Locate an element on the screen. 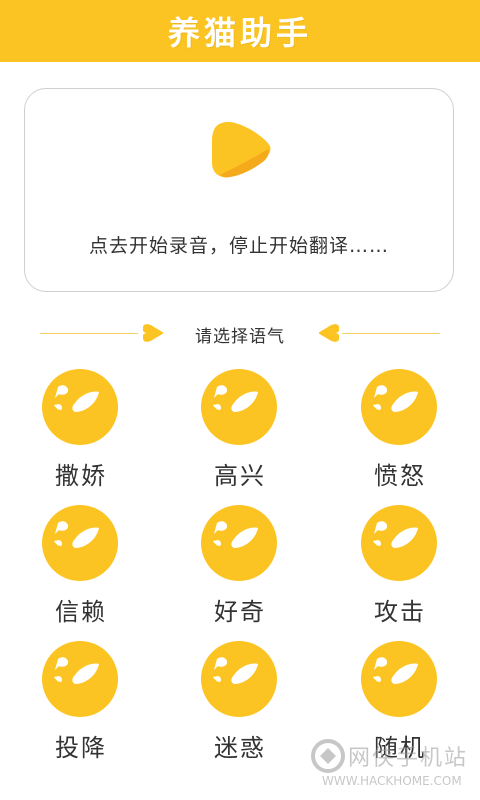  mood-item-7: 迷惑 is located at coordinates (240, 703).